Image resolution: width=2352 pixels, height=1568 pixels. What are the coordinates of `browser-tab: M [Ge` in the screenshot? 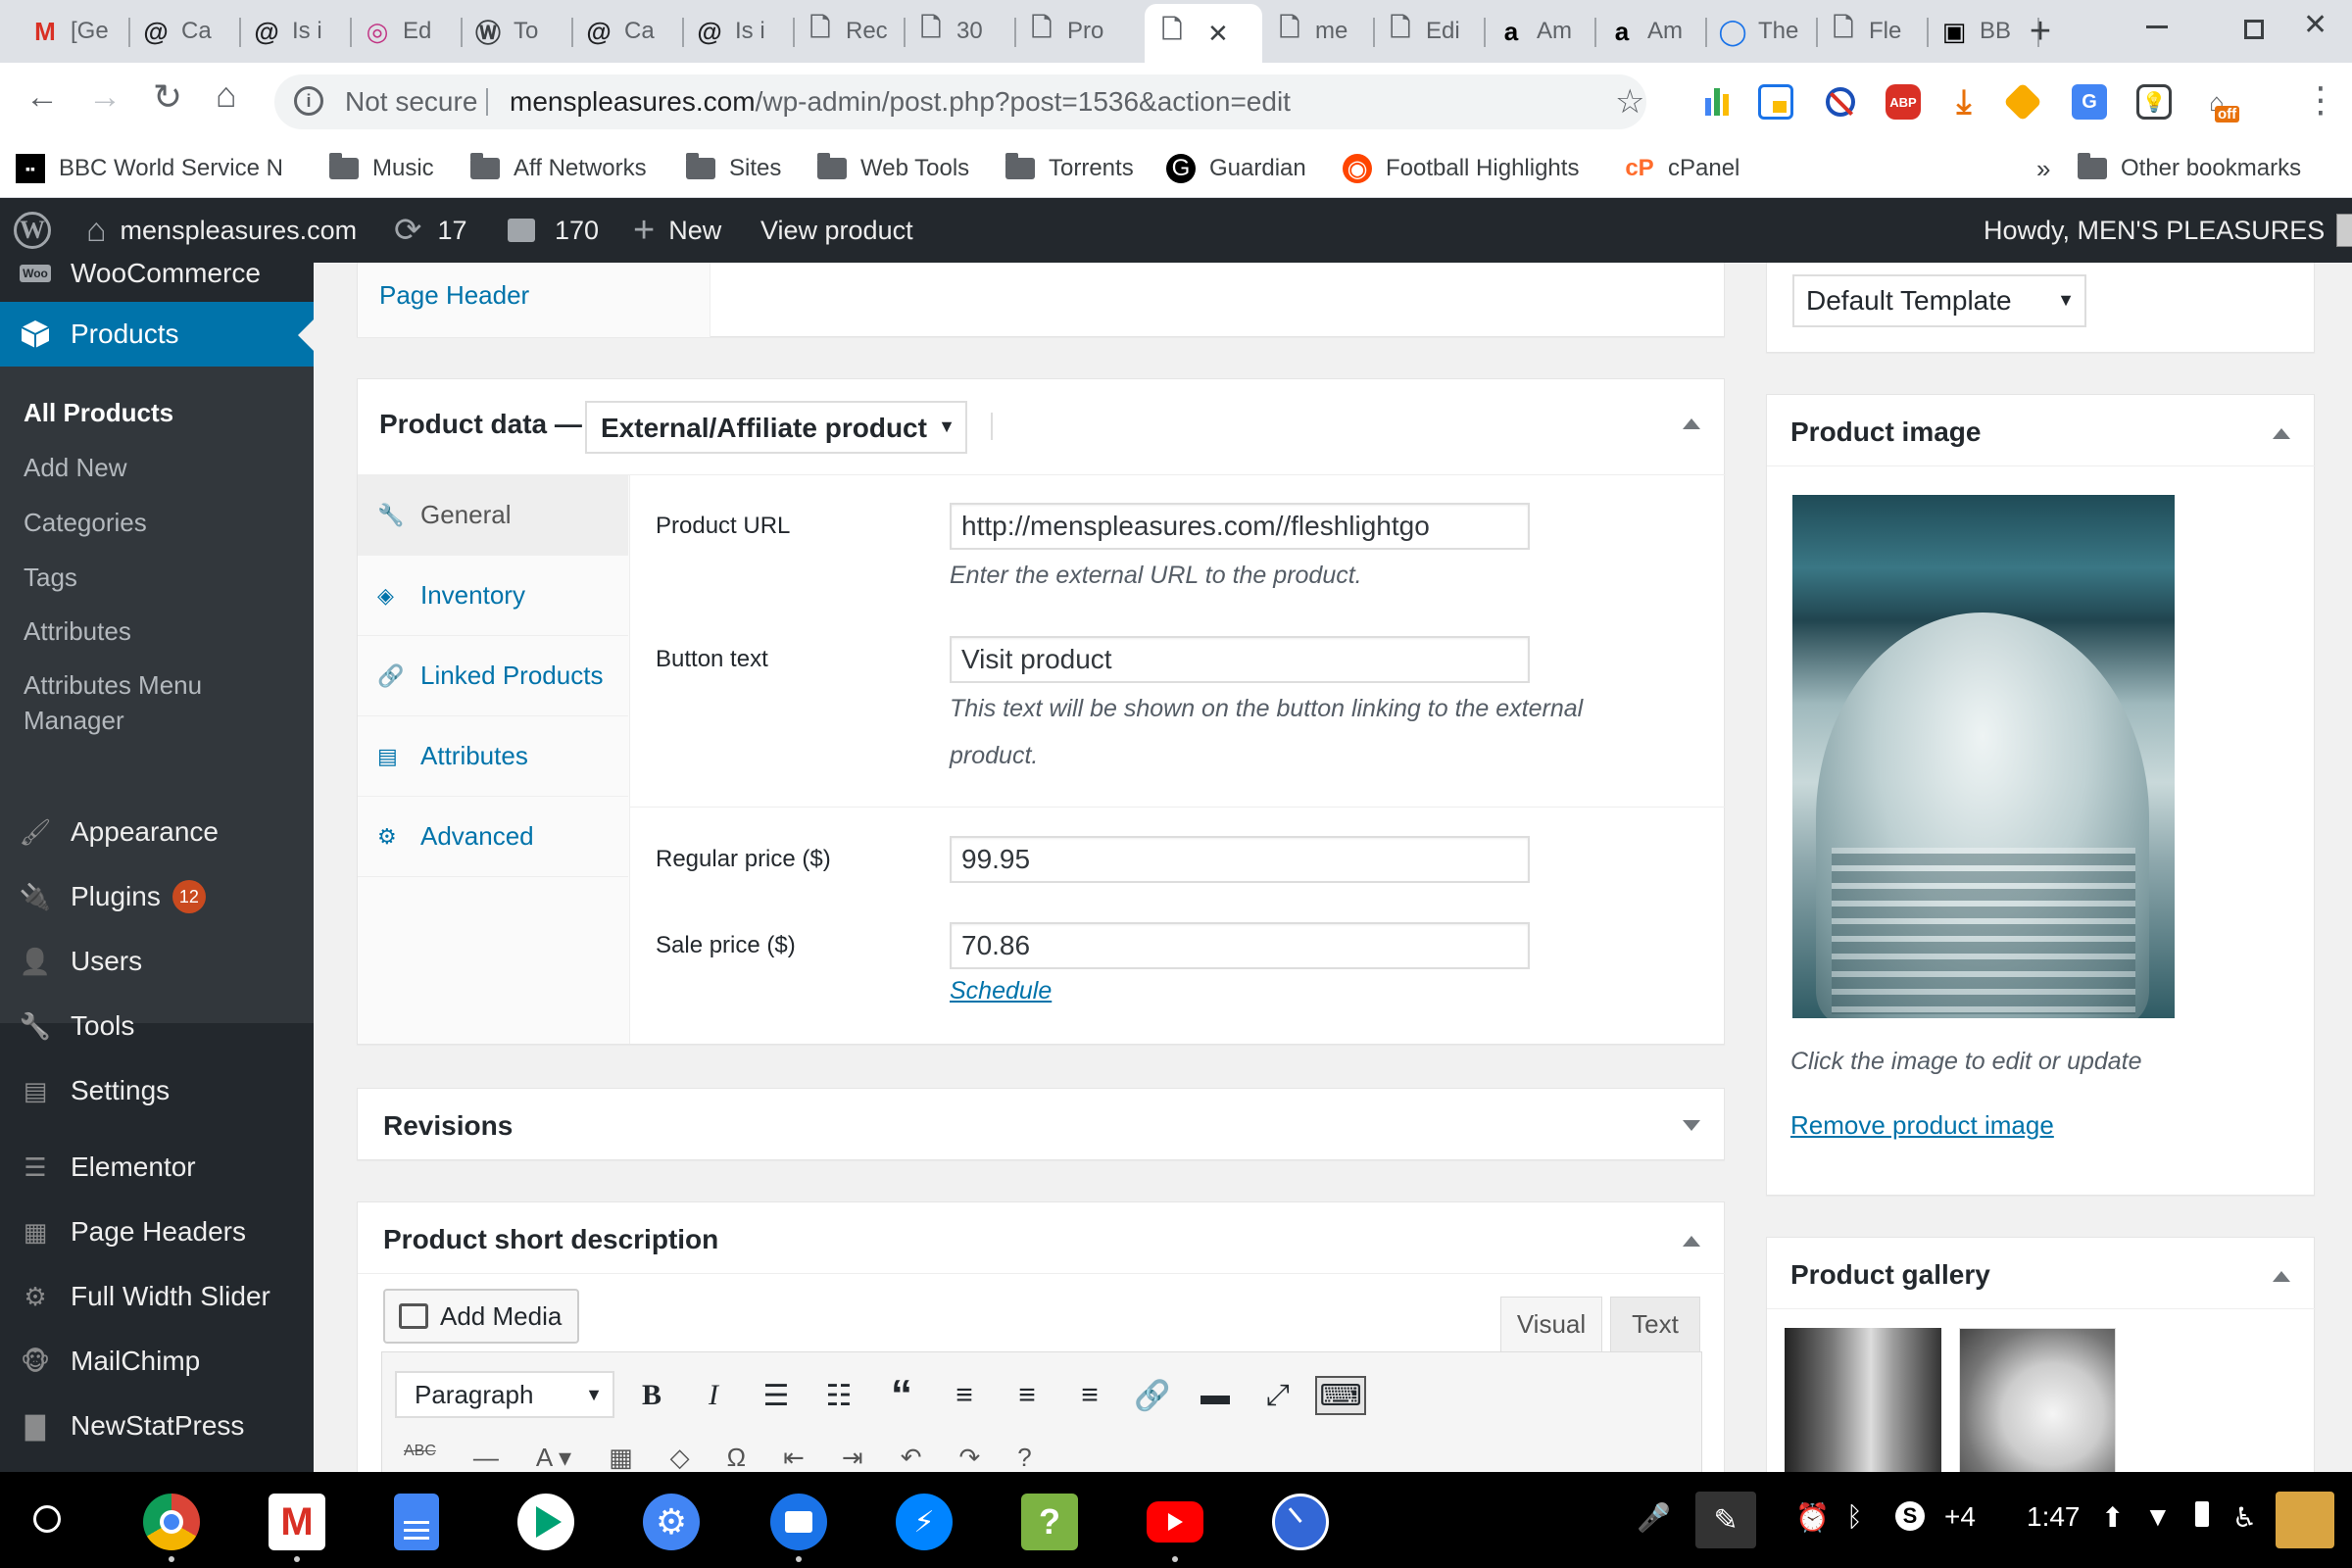 It's located at (73, 32).